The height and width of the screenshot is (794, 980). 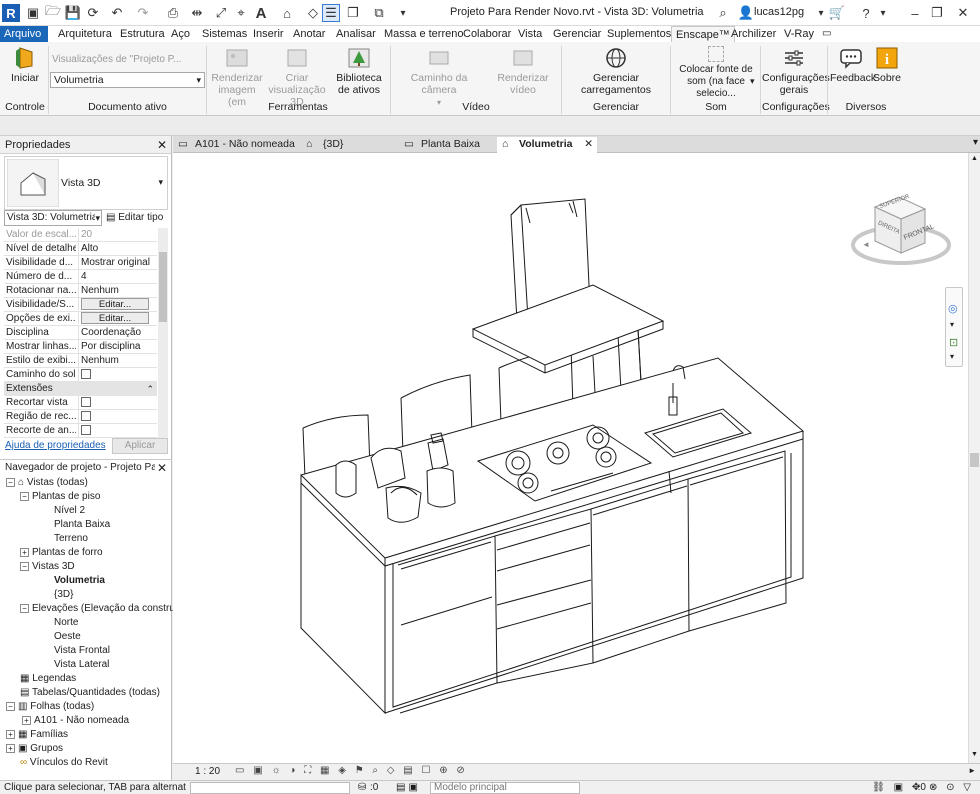 I want to click on menu-suplementos: Suplementos, so click(x=639, y=34).